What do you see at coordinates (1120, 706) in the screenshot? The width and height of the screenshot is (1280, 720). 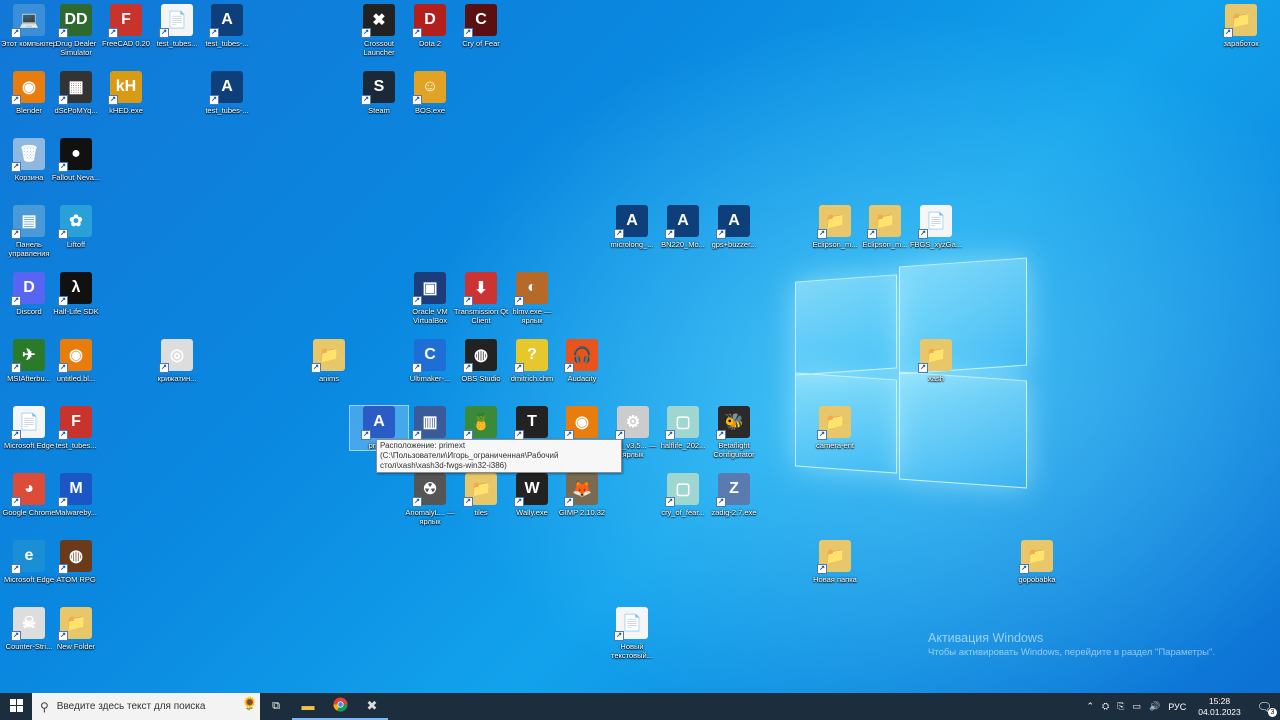 I see `usb-icon: ⎘` at bounding box center [1120, 706].